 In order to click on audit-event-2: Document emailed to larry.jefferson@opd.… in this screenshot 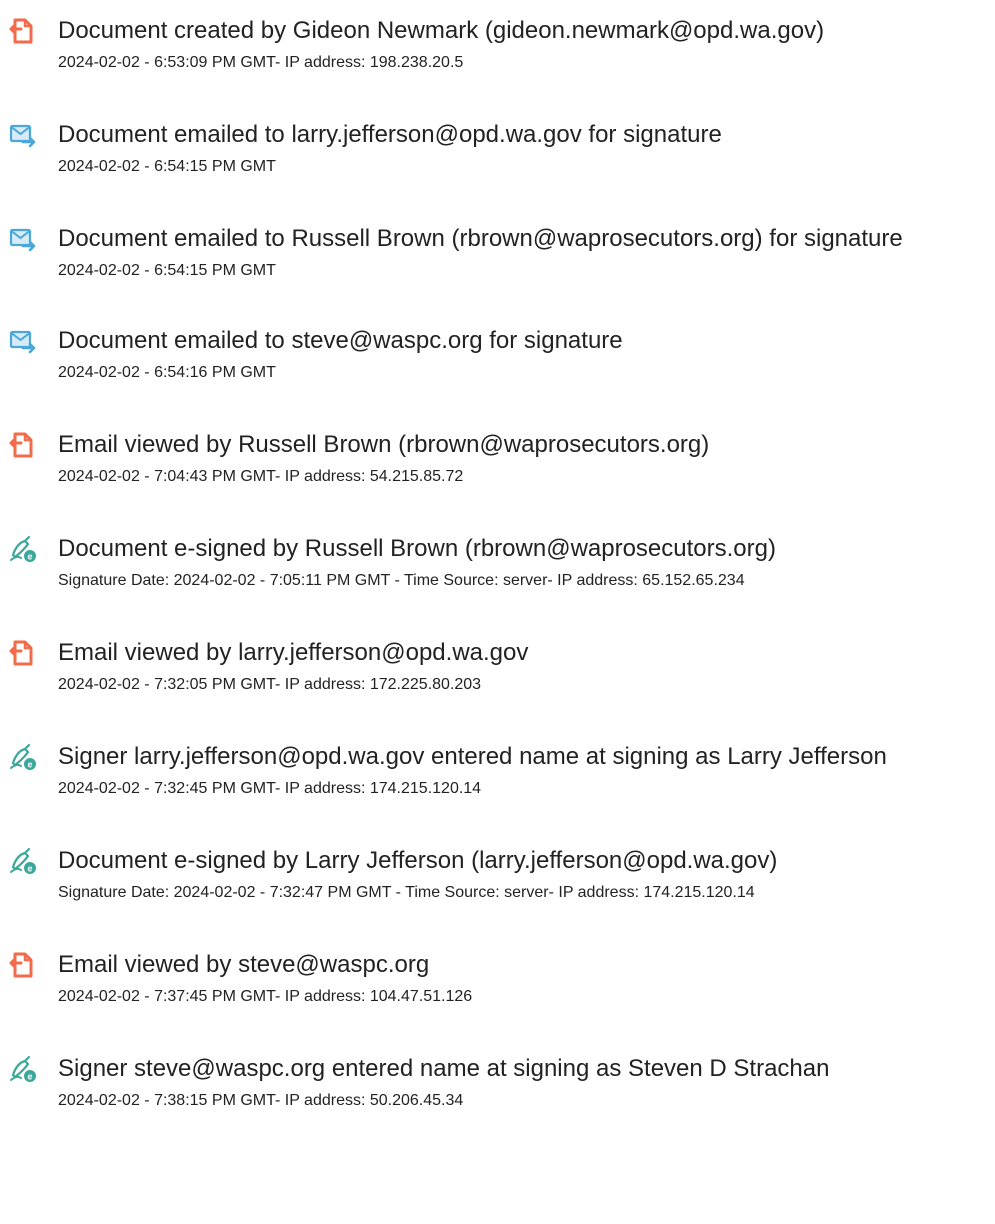, I will do `click(497, 160)`.